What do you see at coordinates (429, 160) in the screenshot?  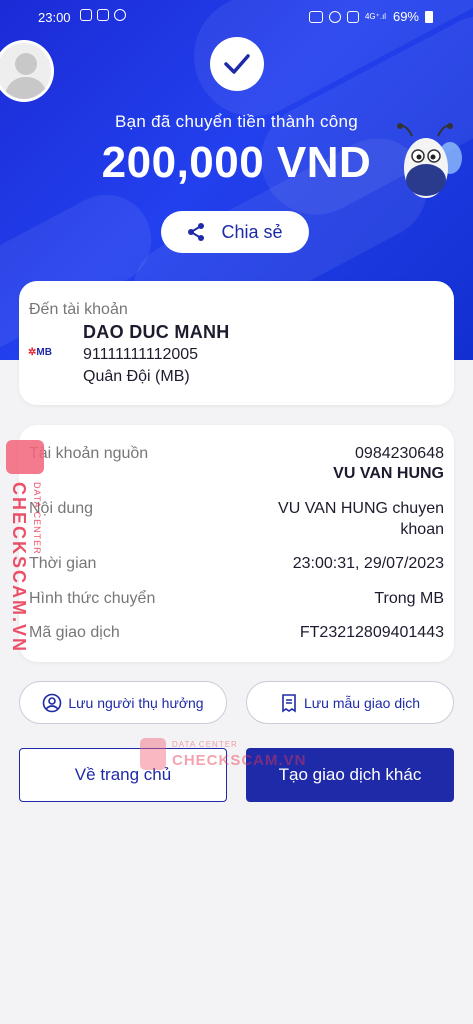 I see `mascot-bee-icon` at bounding box center [429, 160].